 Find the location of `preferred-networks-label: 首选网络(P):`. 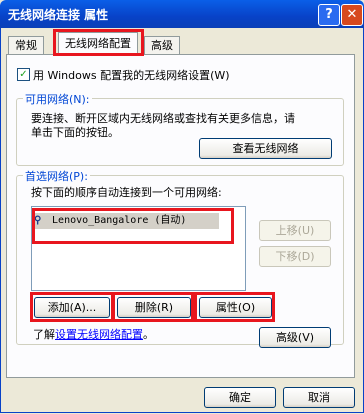

preferred-networks-label: 首选网络(P): is located at coordinates (56, 176).